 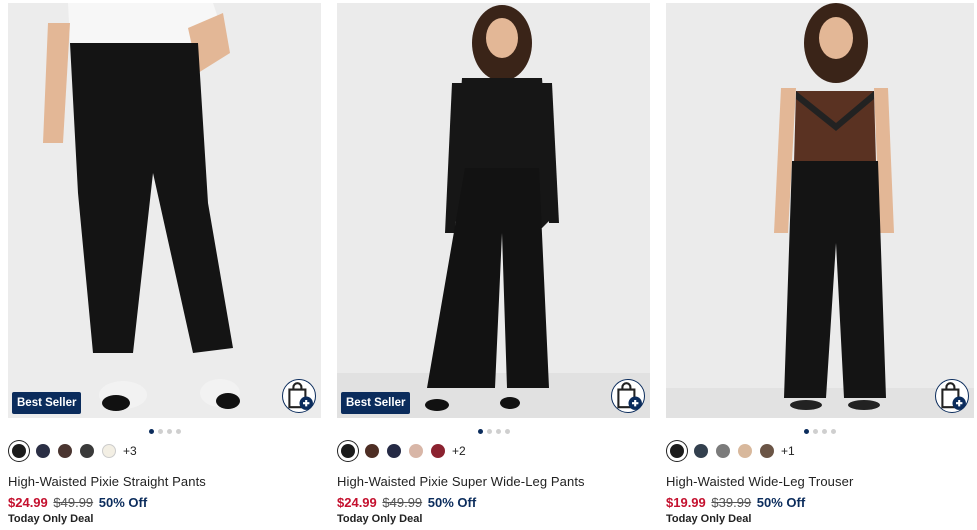 I want to click on product-name: High-Waisted Pixie Super Wide-Leg Pants, so click(x=493, y=481).